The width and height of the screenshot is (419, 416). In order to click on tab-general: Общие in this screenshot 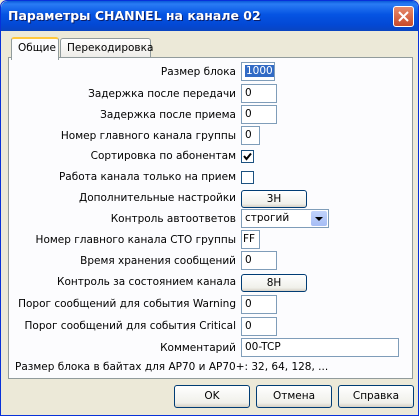, I will do `click(35, 48)`.